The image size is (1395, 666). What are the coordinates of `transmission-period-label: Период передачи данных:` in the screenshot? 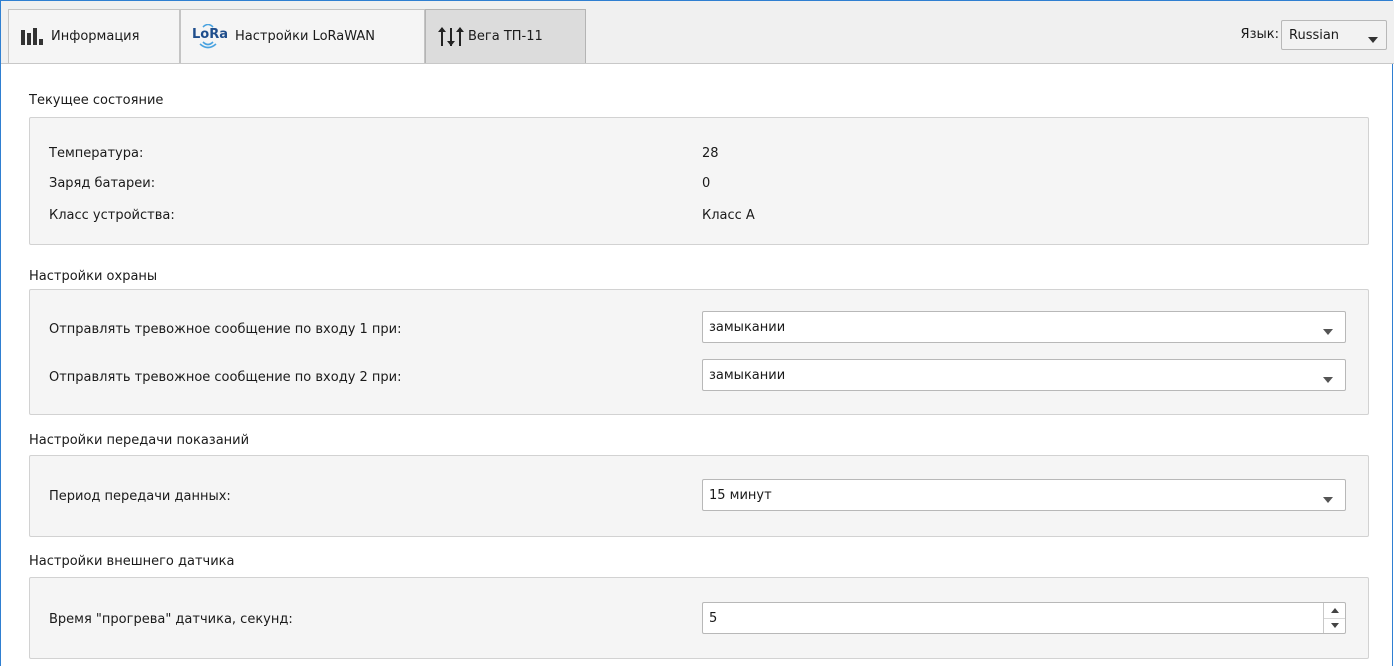 It's located at (140, 496).